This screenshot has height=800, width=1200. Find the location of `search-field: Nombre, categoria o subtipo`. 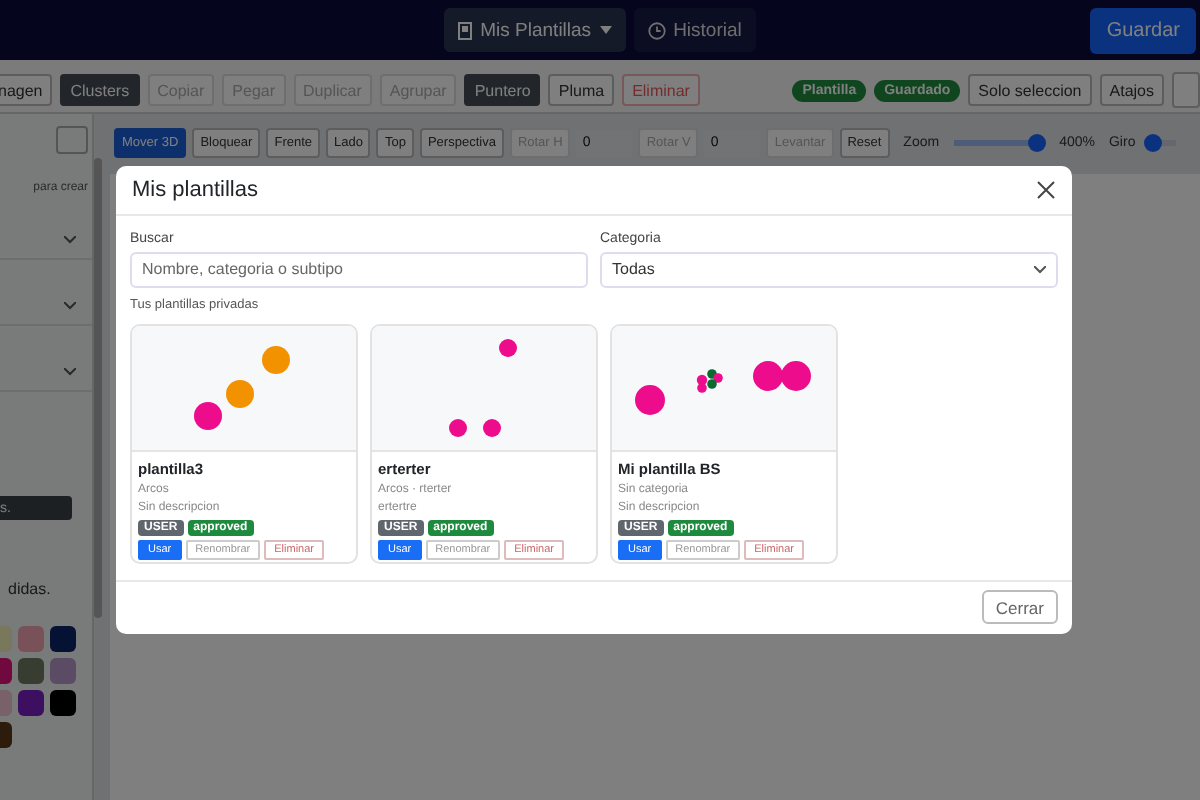

search-field: Nombre, categoria o subtipo is located at coordinates (359, 269).